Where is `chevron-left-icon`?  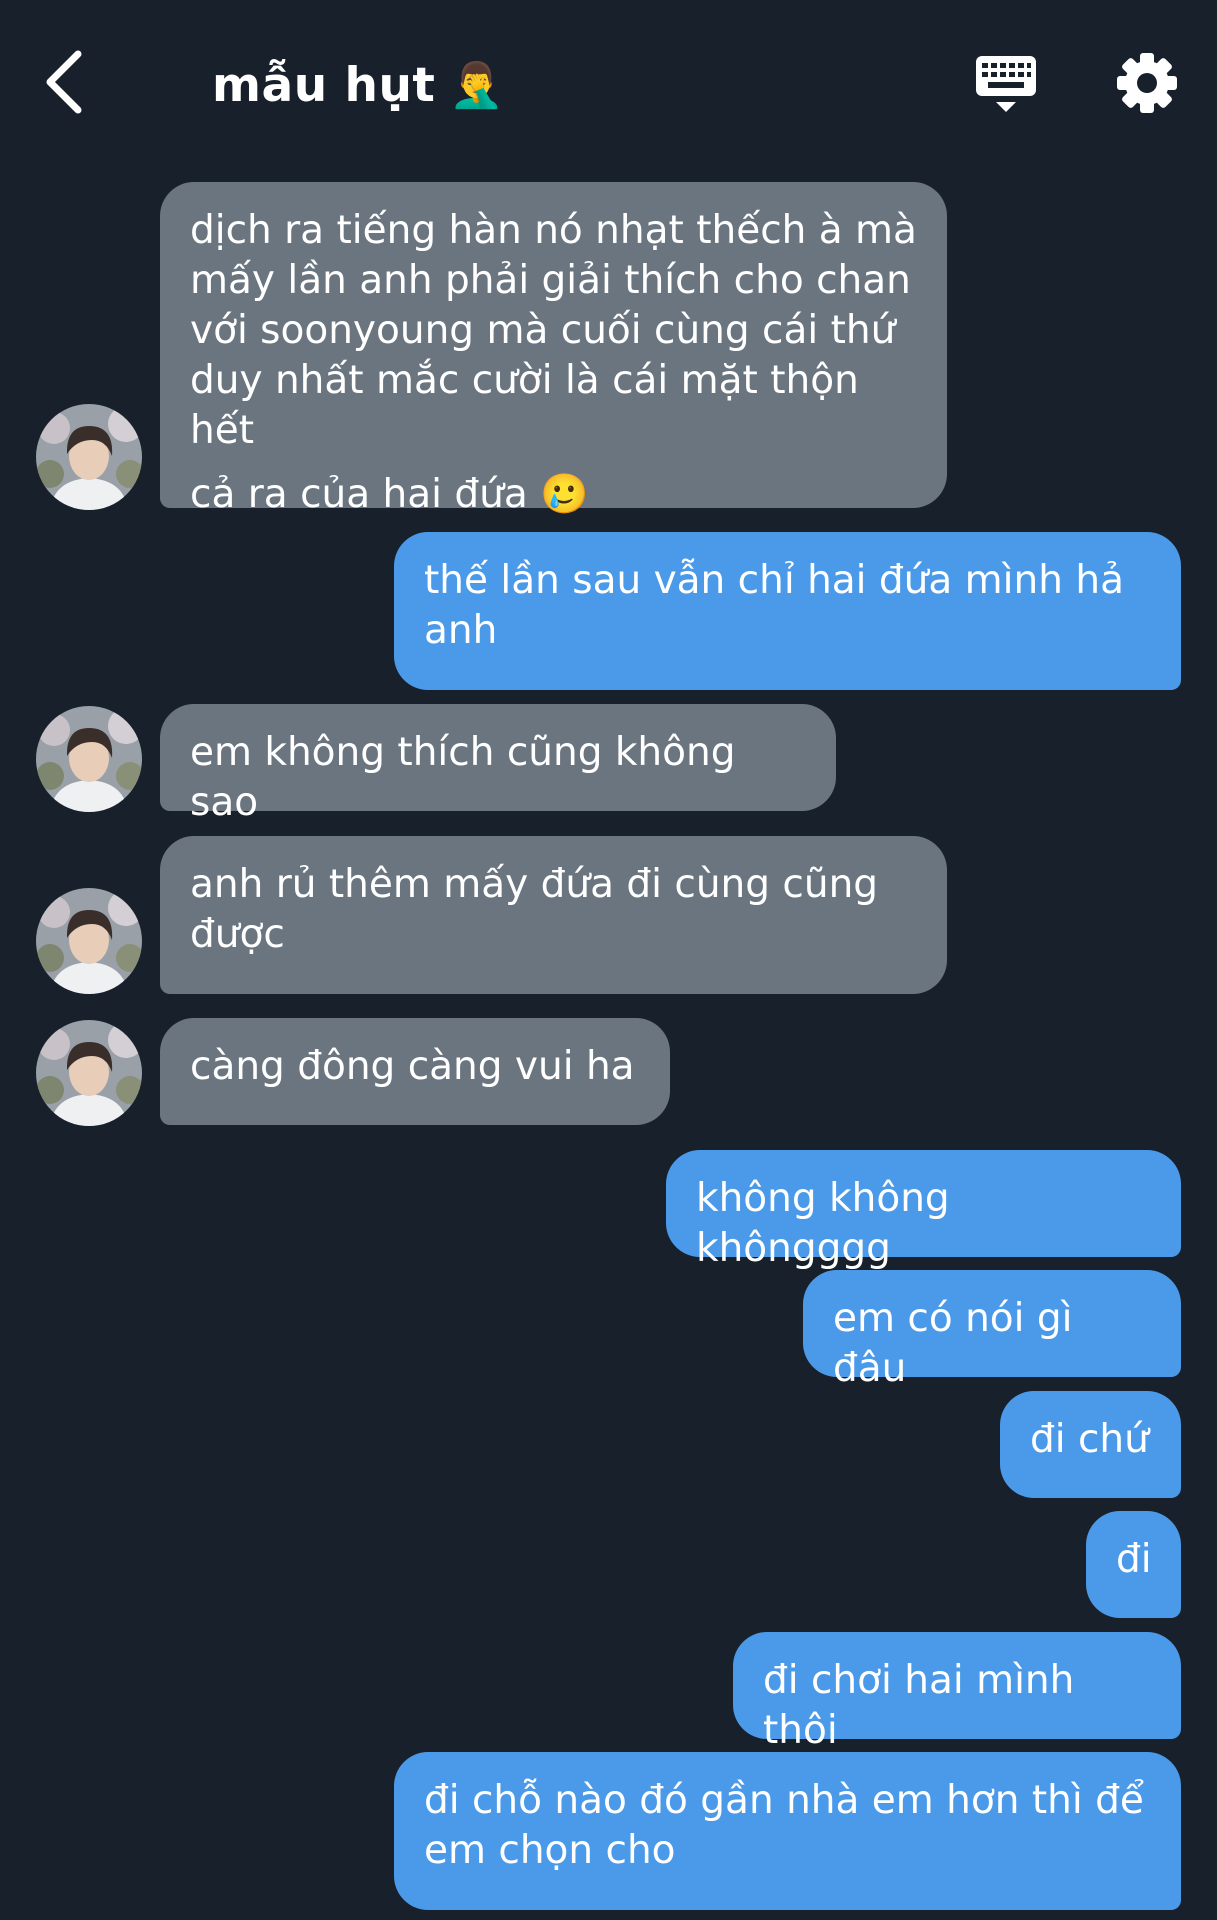
chevron-left-icon is located at coordinates (64, 82).